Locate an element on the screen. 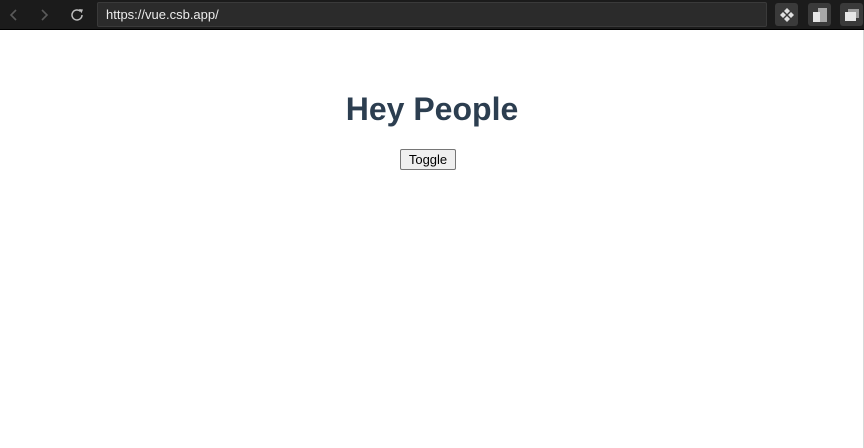 This screenshot has width=864, height=448. windows-icon is located at coordinates (851, 14).